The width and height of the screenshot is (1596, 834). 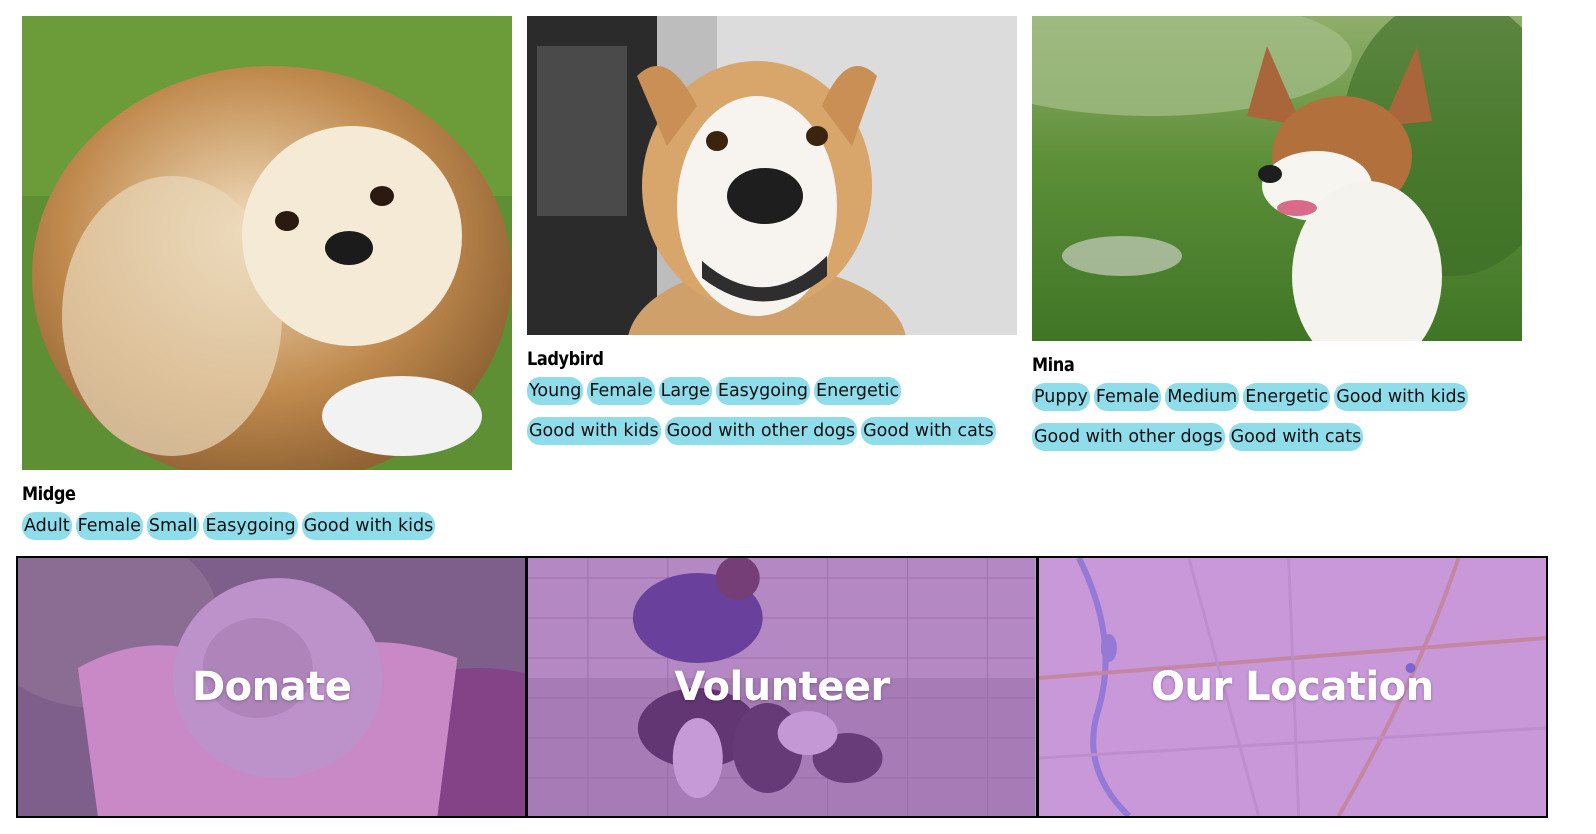 I want to click on pet-tag: Large, so click(x=685, y=391).